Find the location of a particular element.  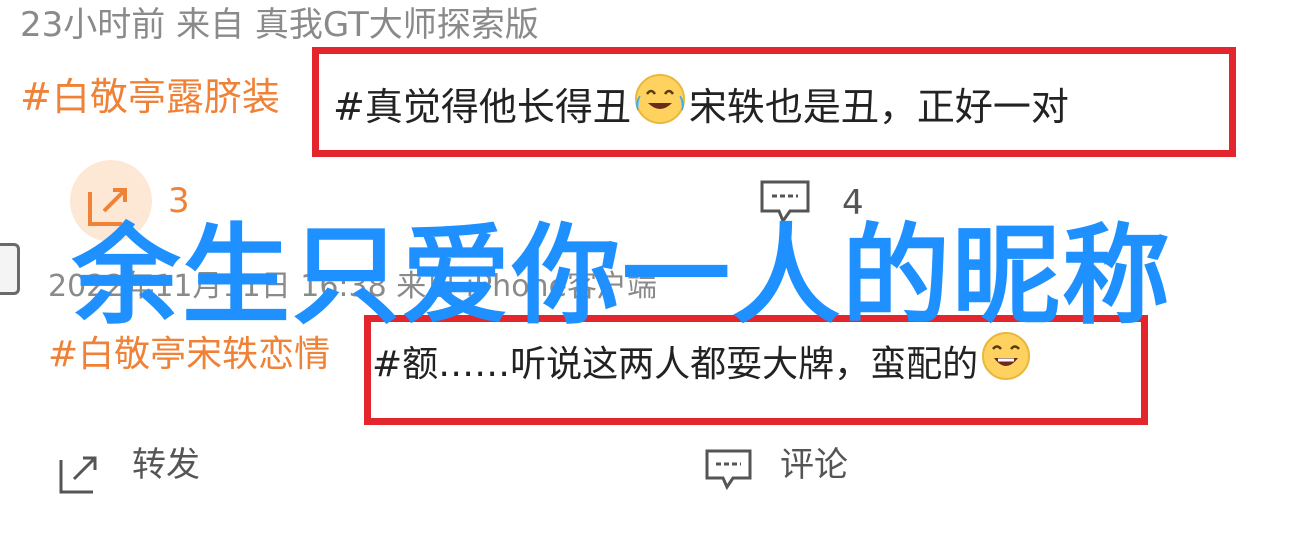

repost-label: 转发 is located at coordinates (166, 465).